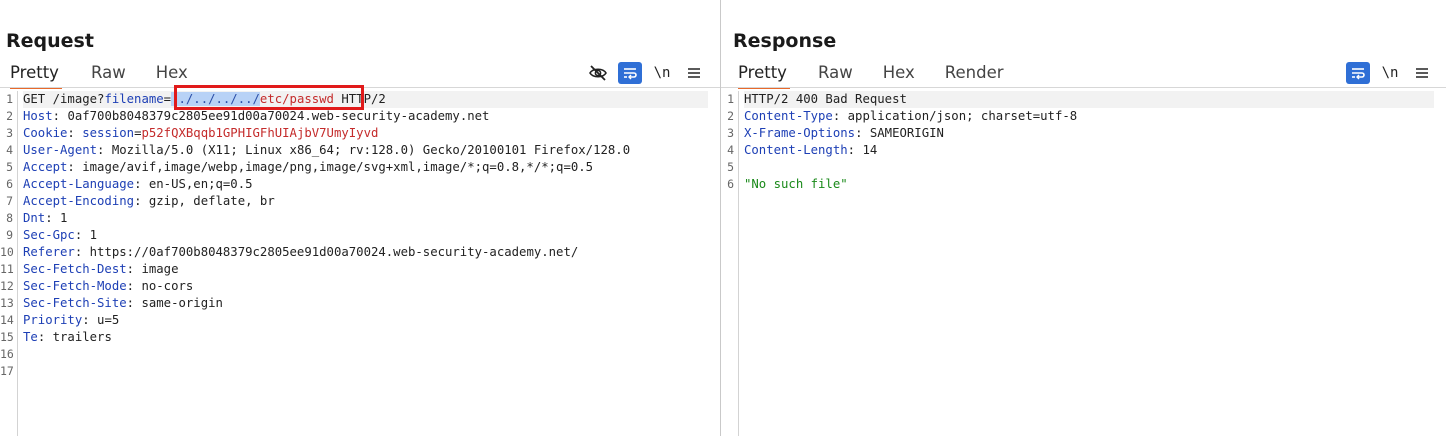  I want to click on header-value: no-cors, so click(167, 286).